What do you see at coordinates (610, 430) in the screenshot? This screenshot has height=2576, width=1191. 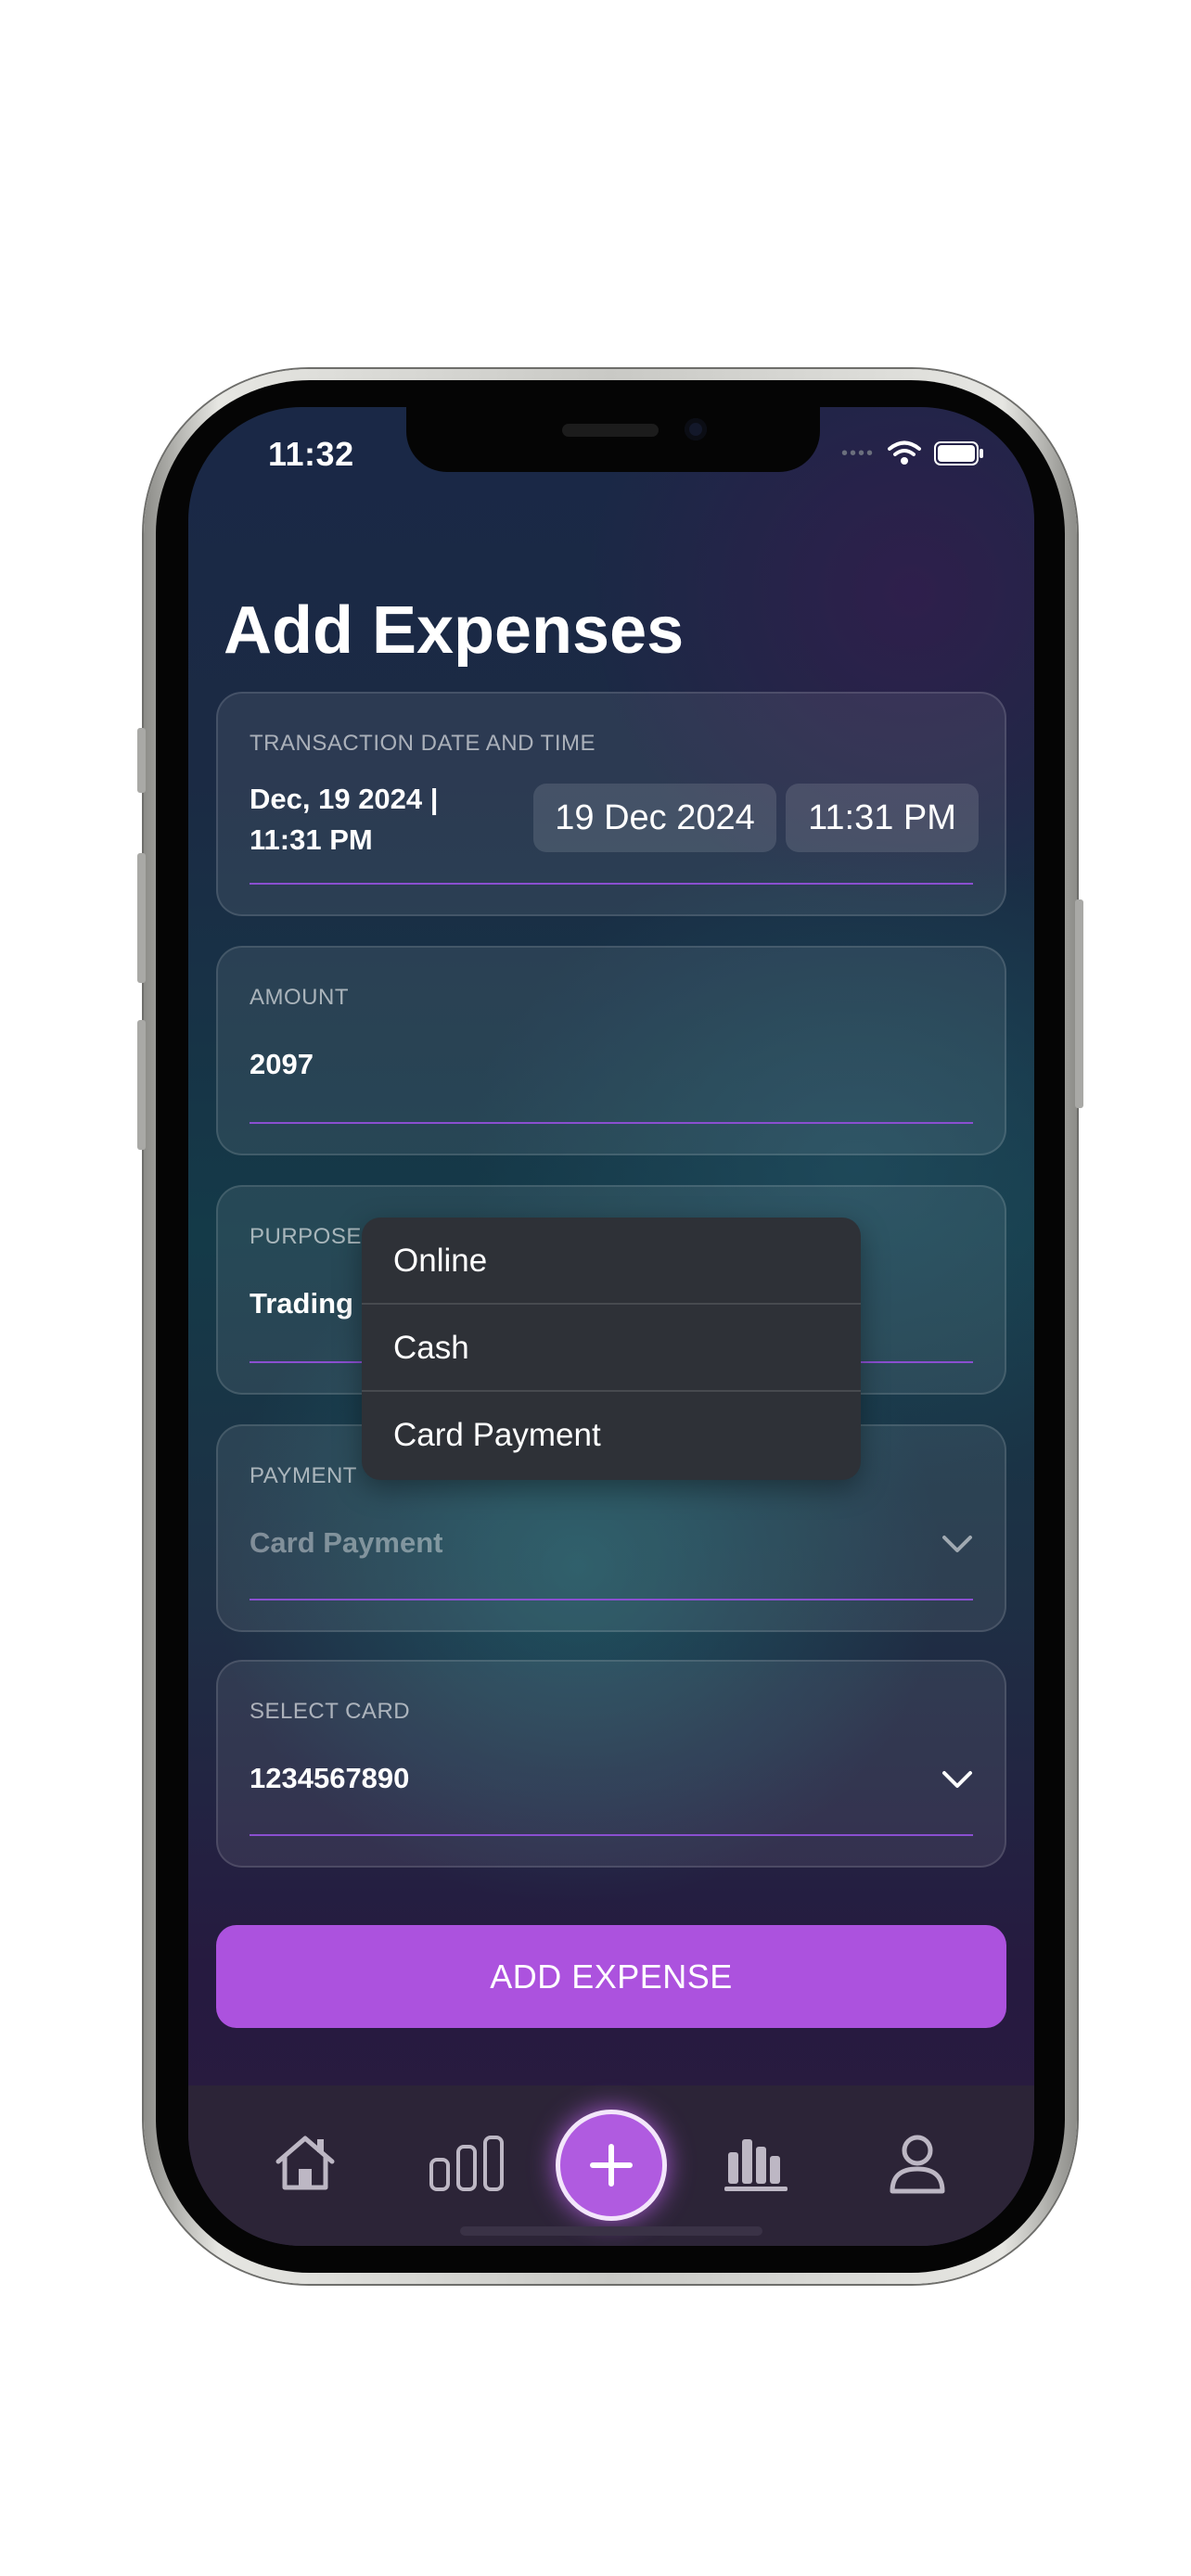 I see `speaker` at bounding box center [610, 430].